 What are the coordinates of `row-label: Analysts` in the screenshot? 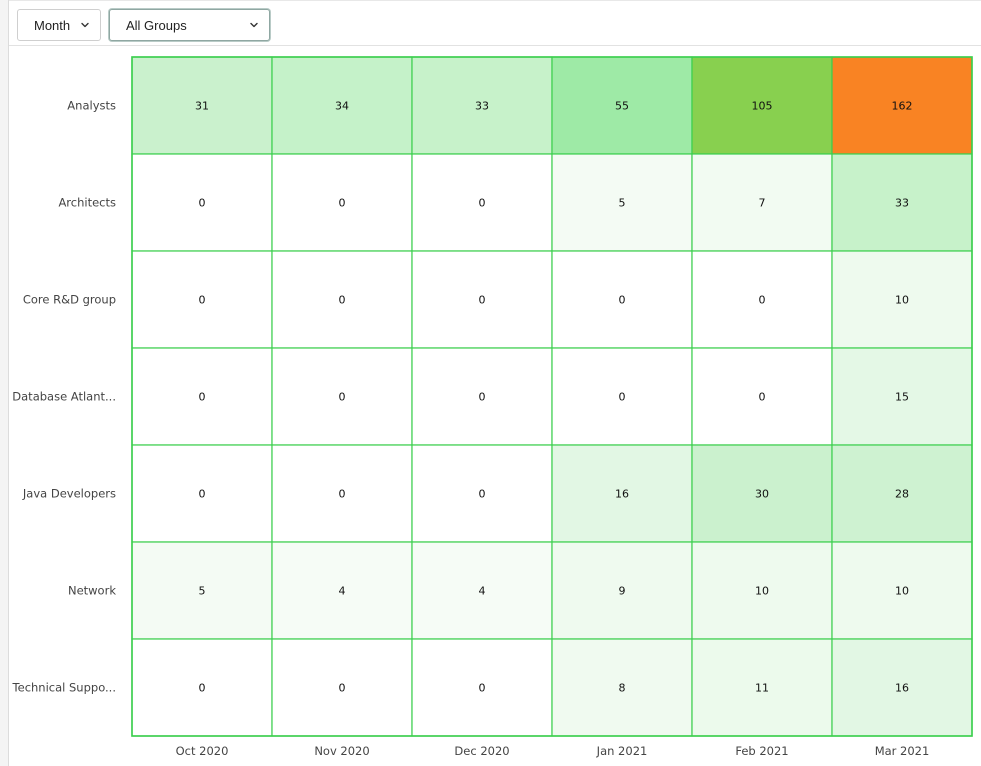 It's located at (91, 106).